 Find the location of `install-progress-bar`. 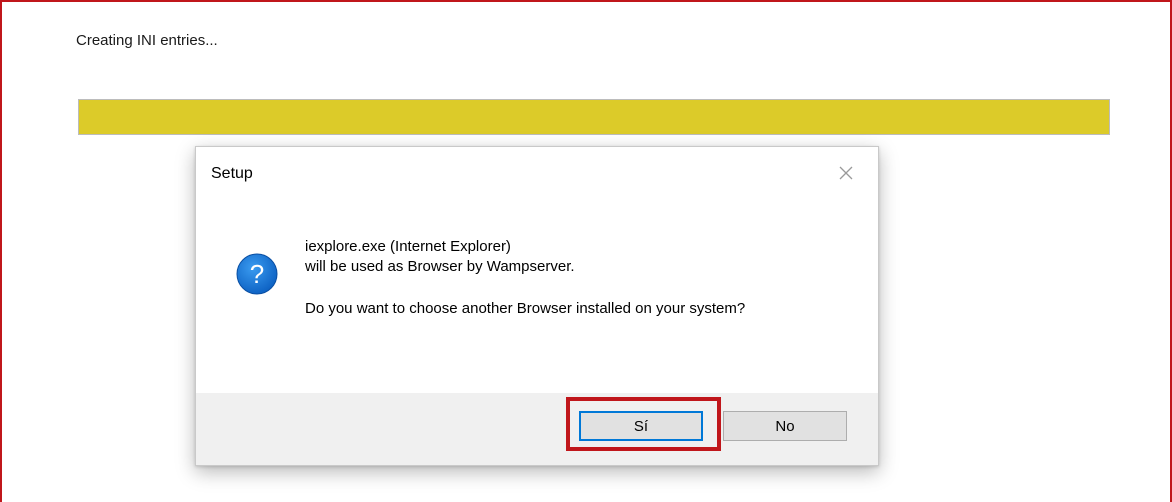

install-progress-bar is located at coordinates (594, 117).